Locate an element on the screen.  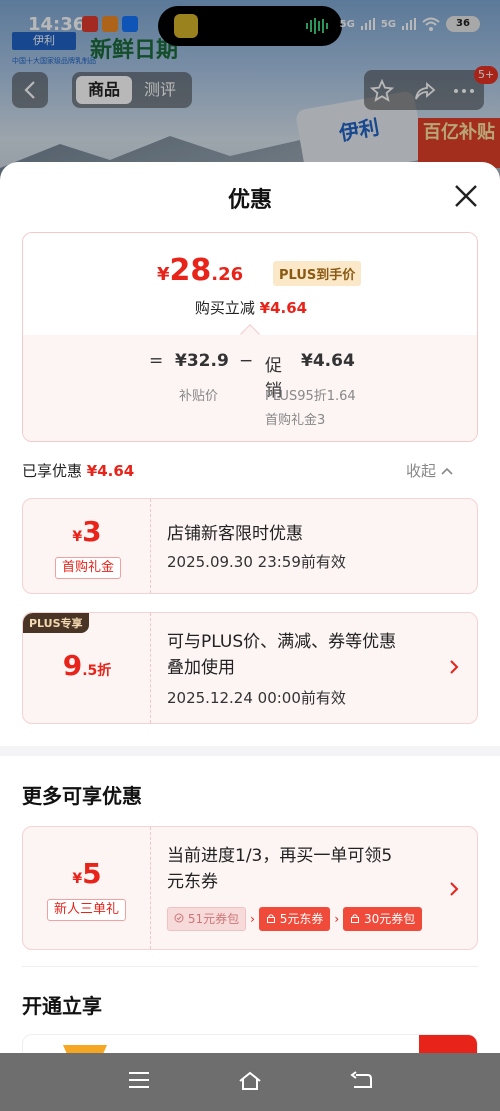
enjoyed-label: 已享优惠 is located at coordinates (52, 471).